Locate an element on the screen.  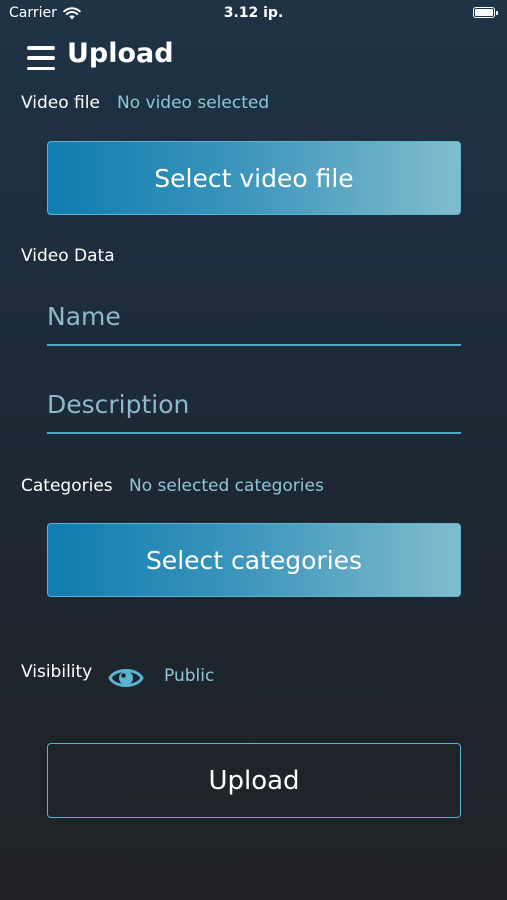
video-file-status: No video selected is located at coordinates (193, 103).